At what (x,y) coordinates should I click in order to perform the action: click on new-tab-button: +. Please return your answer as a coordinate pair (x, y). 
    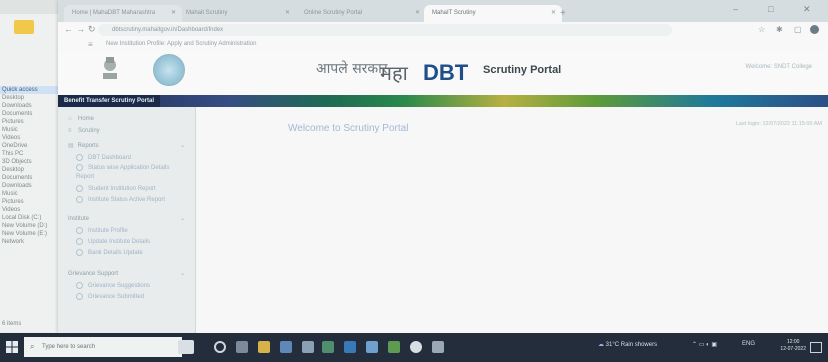
    Looking at the image, I should click on (566, 13).